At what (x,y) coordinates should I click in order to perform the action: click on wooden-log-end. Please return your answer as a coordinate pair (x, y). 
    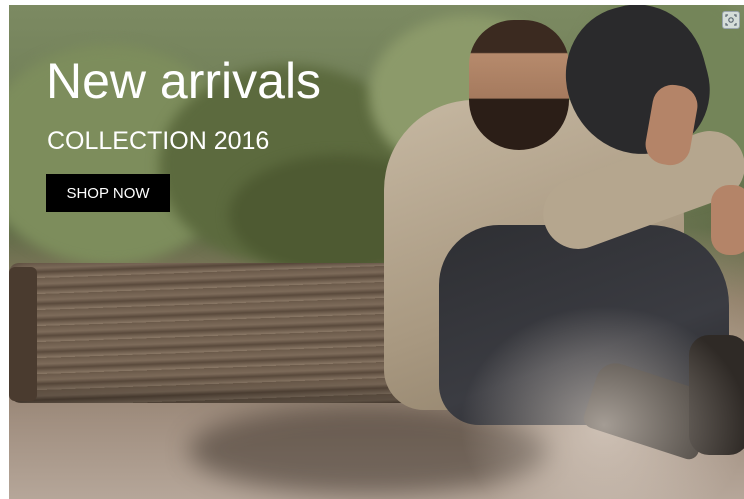
    Looking at the image, I should click on (23, 334).